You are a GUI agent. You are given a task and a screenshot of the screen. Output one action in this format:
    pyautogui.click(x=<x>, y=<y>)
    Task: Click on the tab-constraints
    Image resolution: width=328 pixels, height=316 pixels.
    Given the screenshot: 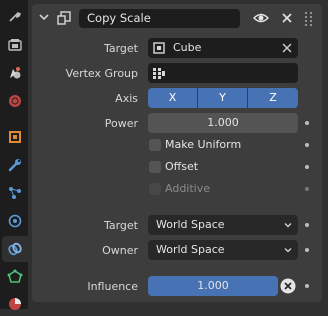 What is the action you would take?
    pyautogui.click(x=15, y=249)
    